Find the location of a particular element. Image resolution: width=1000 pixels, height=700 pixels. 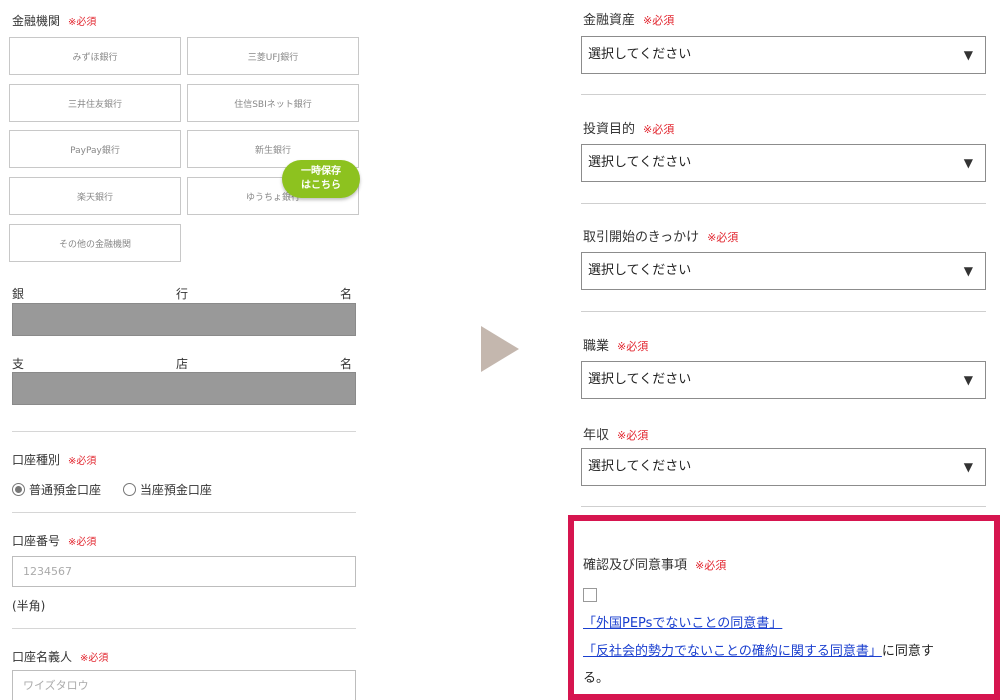

account-holder-input: ワイズタロウ is located at coordinates (184, 685).